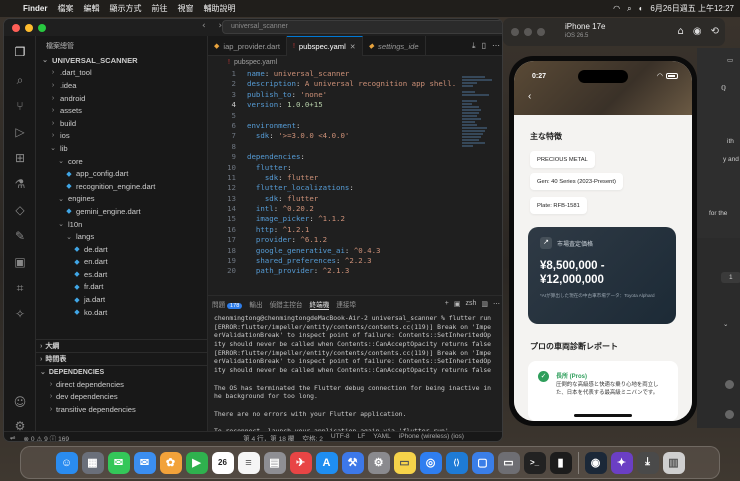  I want to click on downloads-app: ⤓, so click(647, 462).